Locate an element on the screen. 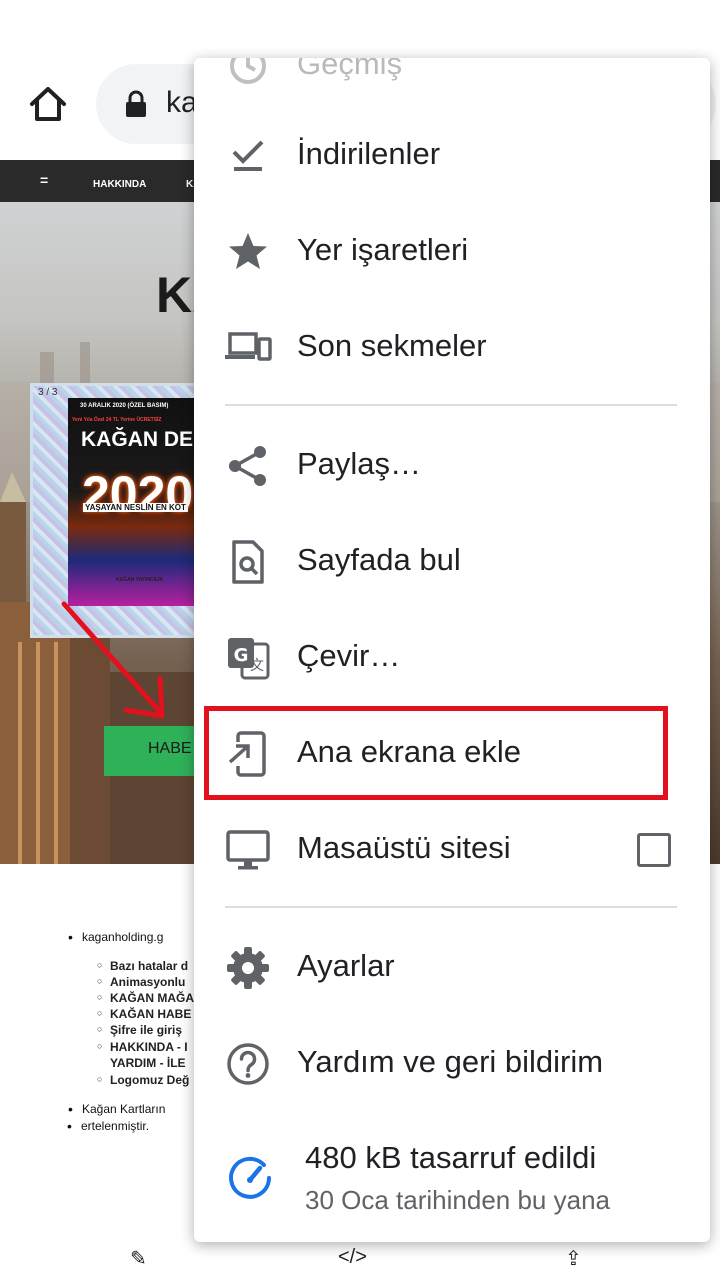 The height and width of the screenshot is (1280, 720). settings-gear-icon is located at coordinates (248, 968).